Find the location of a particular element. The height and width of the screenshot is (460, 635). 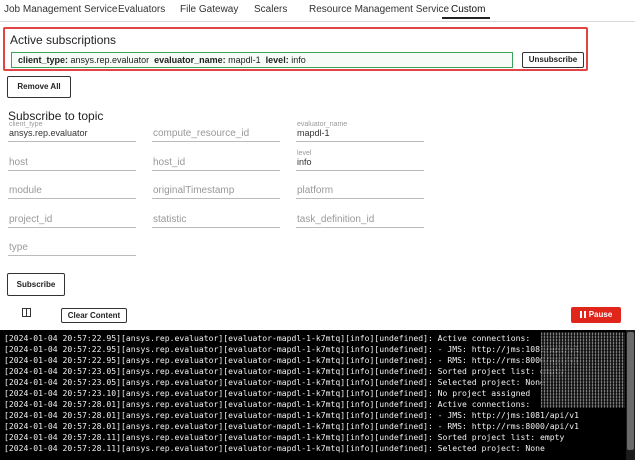

tab-resource-management-service: Resource Management Service is located at coordinates (379, 9).